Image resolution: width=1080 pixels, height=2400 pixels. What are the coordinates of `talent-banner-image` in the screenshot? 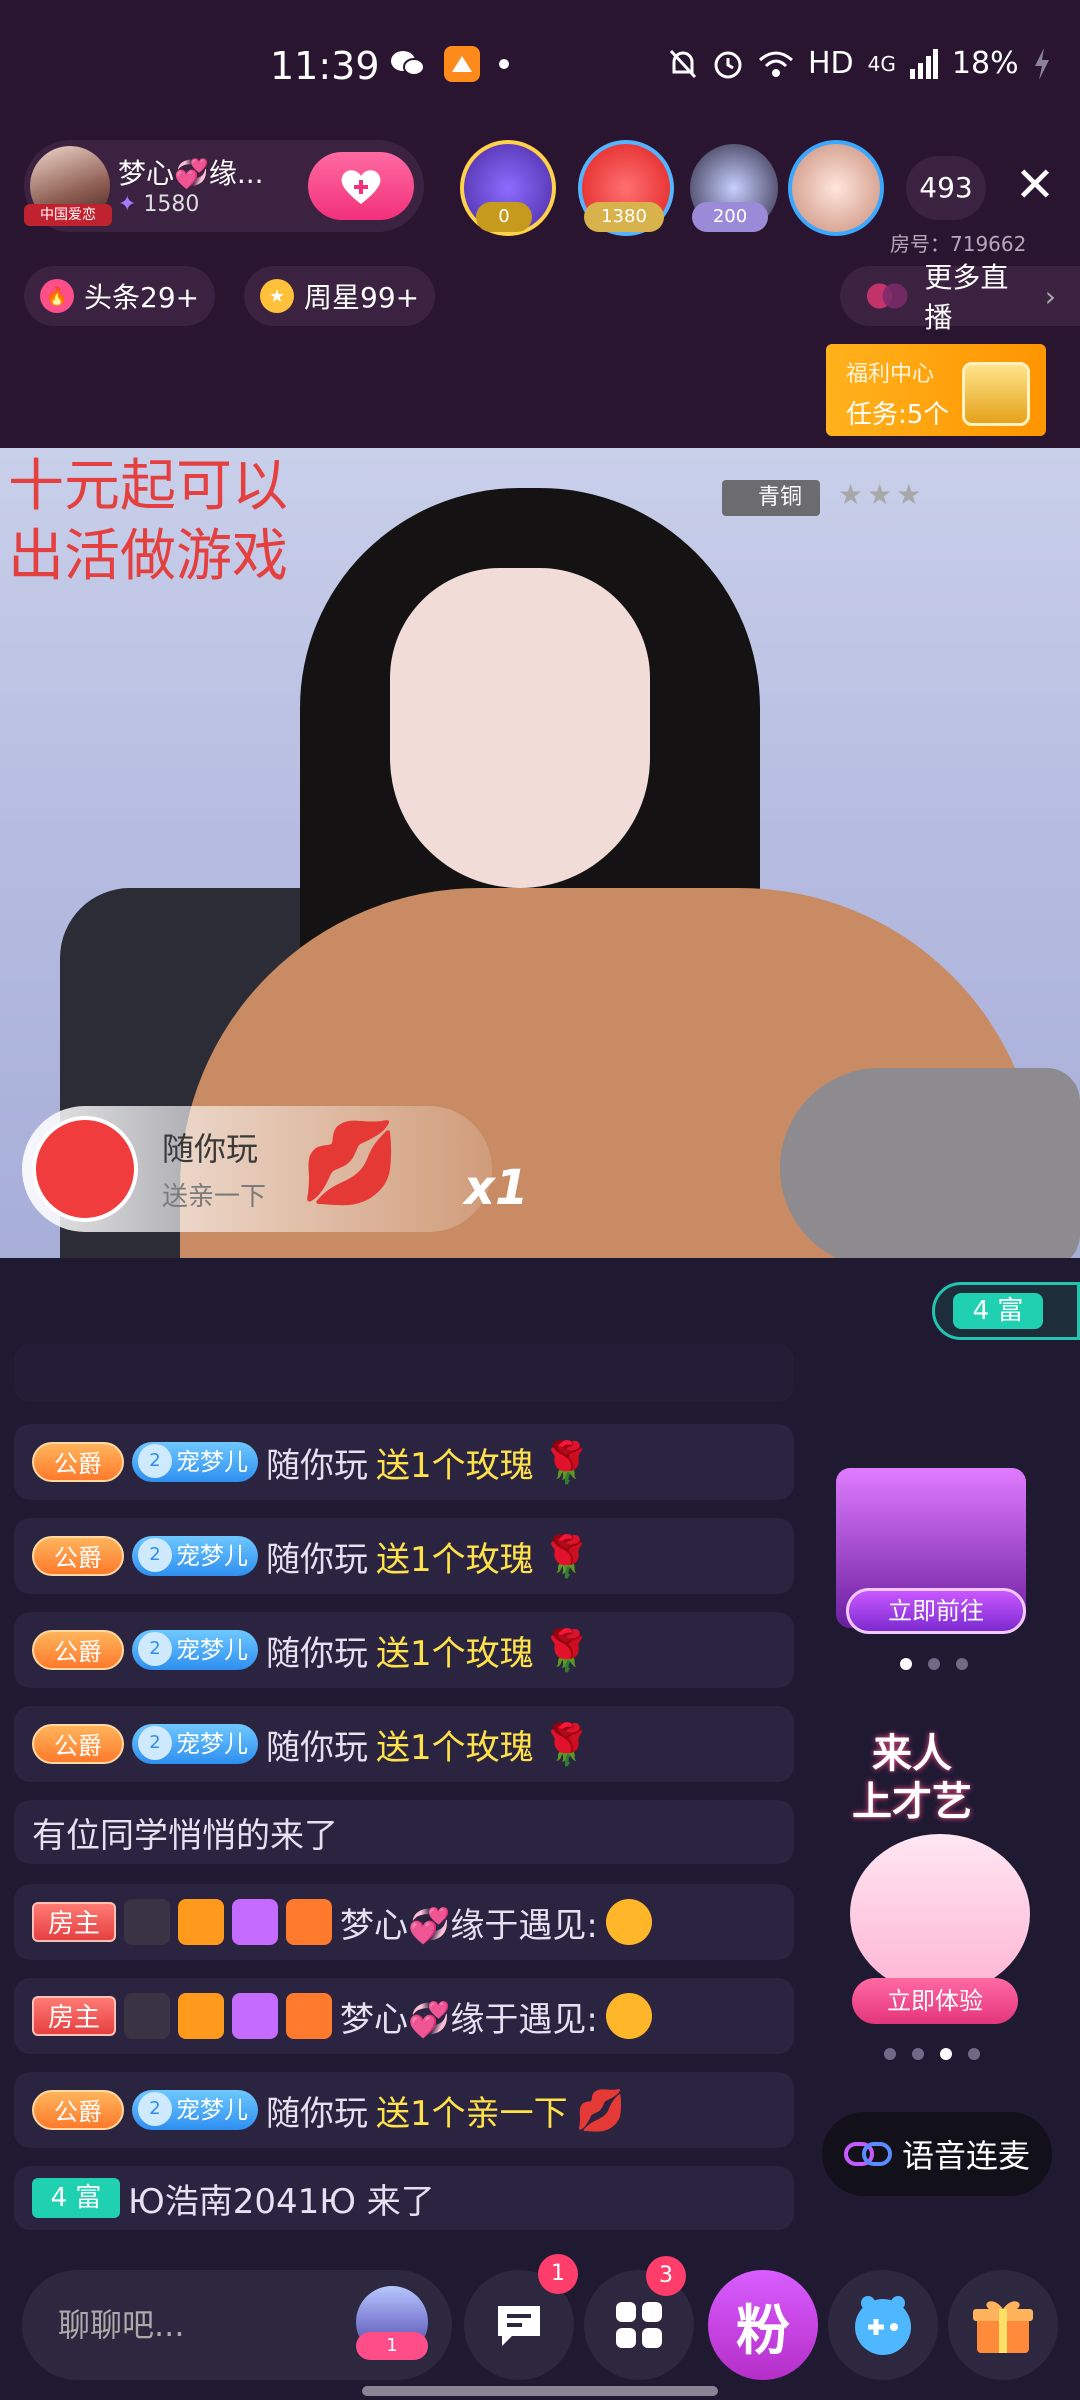 It's located at (940, 1914).